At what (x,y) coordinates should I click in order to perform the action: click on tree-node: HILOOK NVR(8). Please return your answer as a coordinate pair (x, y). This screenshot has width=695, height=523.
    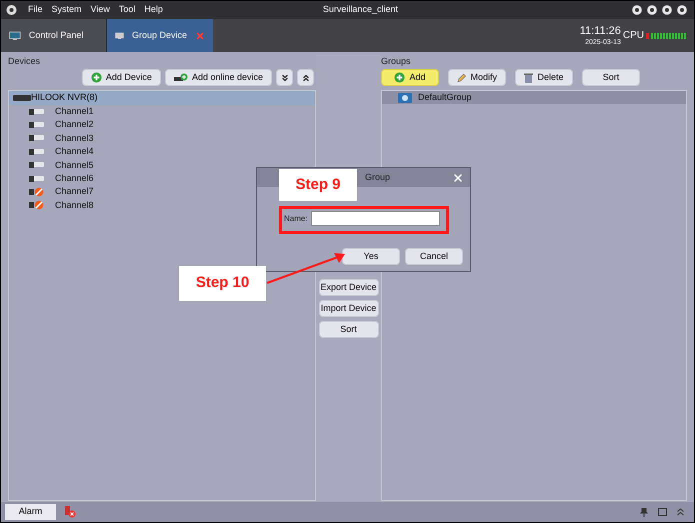
    Looking at the image, I should click on (162, 98).